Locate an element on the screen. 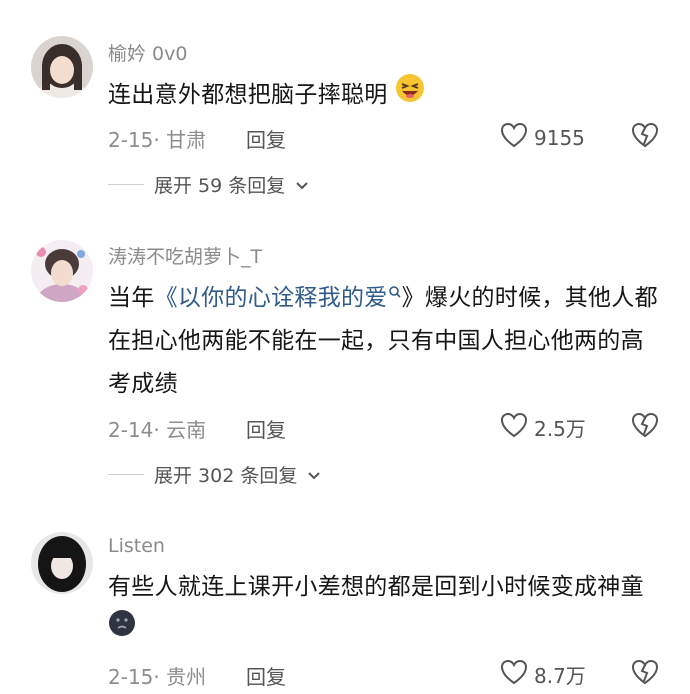 This screenshot has width=690, height=694. like-count: 8.7万 is located at coordinates (560, 676).